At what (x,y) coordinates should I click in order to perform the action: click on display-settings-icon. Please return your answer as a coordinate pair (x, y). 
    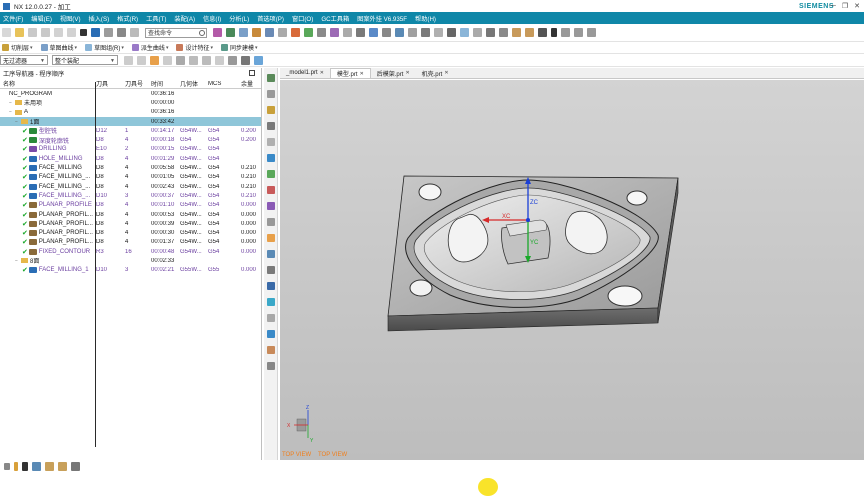
    Looking at the image, I should click on (464, 32).